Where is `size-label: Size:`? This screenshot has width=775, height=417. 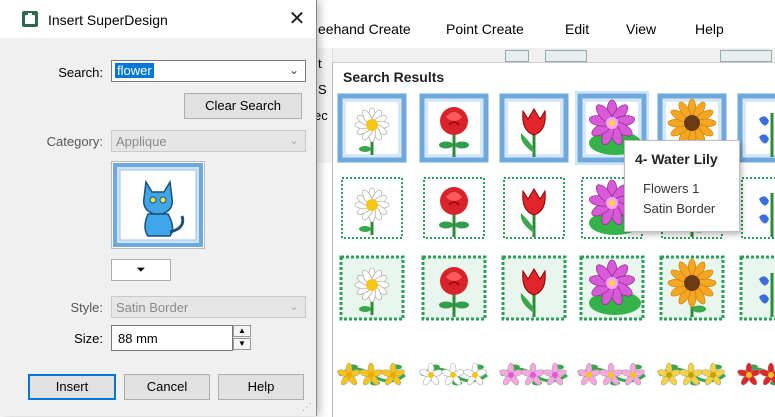 size-label: Size: is located at coordinates (88, 338).